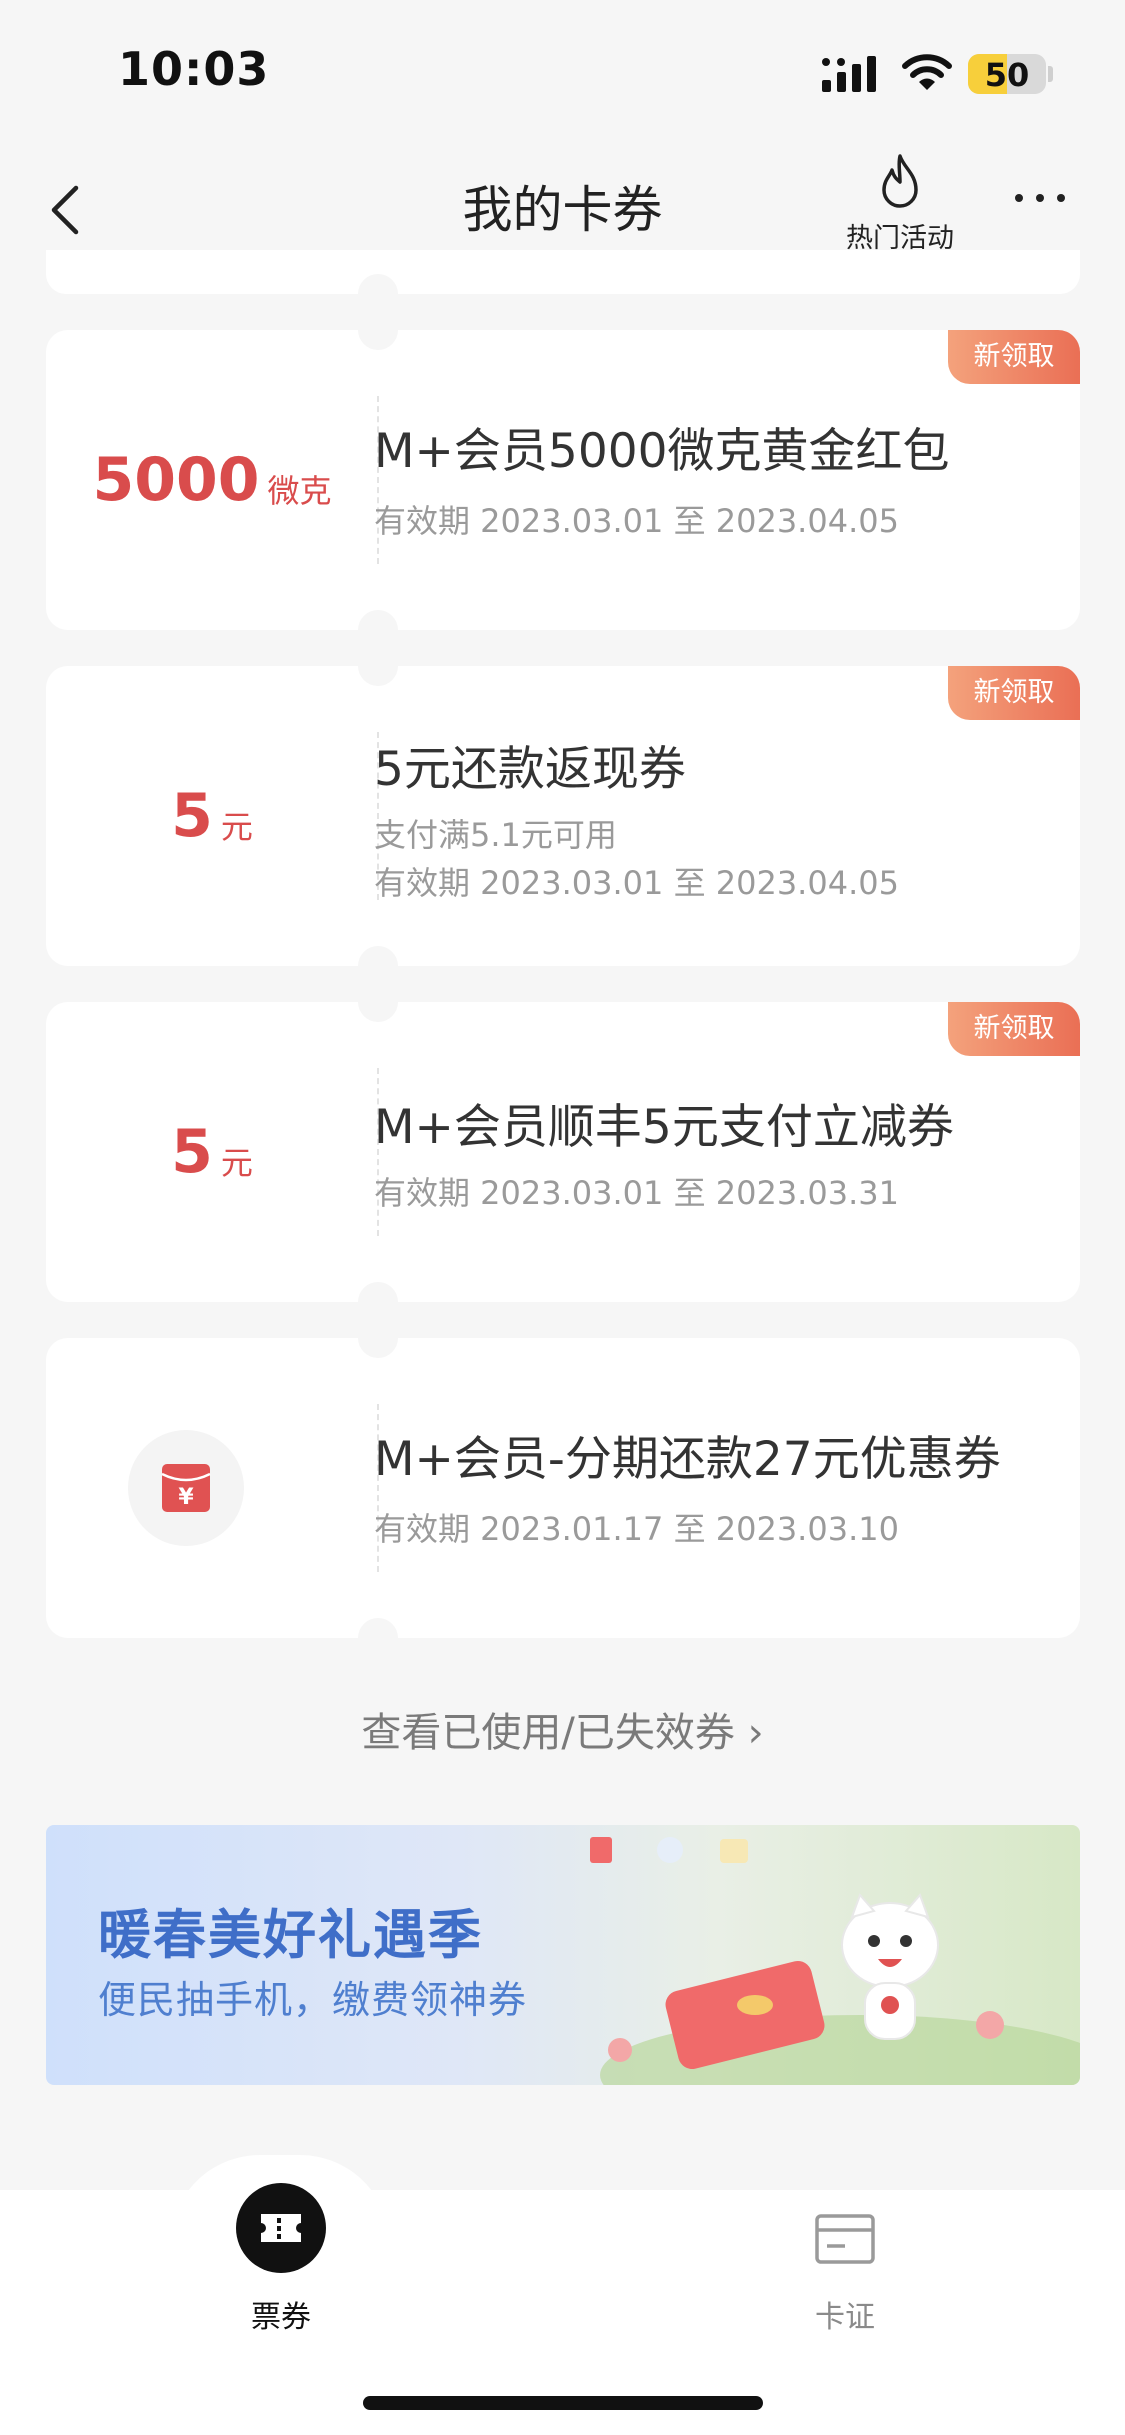  What do you see at coordinates (290, 1935) in the screenshot?
I see `banner-title: 暖春美好礼遇季` at bounding box center [290, 1935].